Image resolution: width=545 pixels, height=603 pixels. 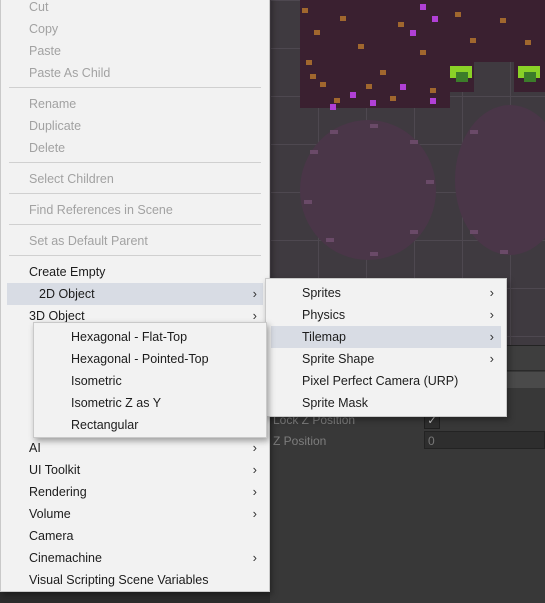 What do you see at coordinates (55, 470) in the screenshot?
I see `menu-item-label: UI Toolkit` at bounding box center [55, 470].